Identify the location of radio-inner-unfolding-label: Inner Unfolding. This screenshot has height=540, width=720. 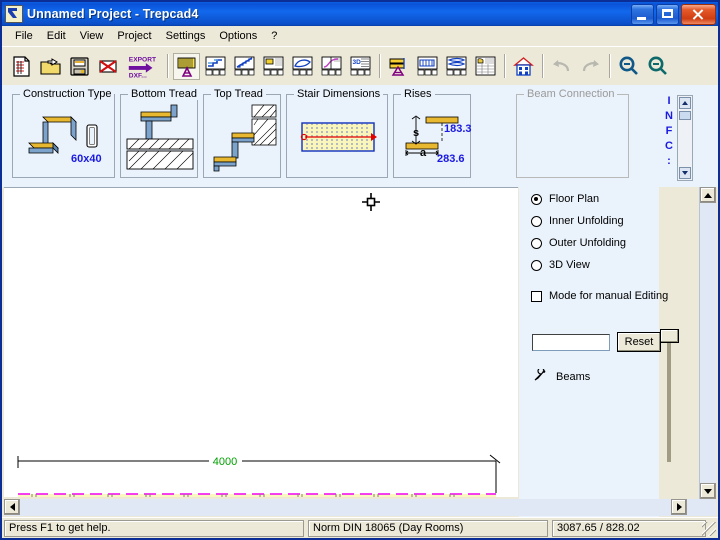
(586, 221).